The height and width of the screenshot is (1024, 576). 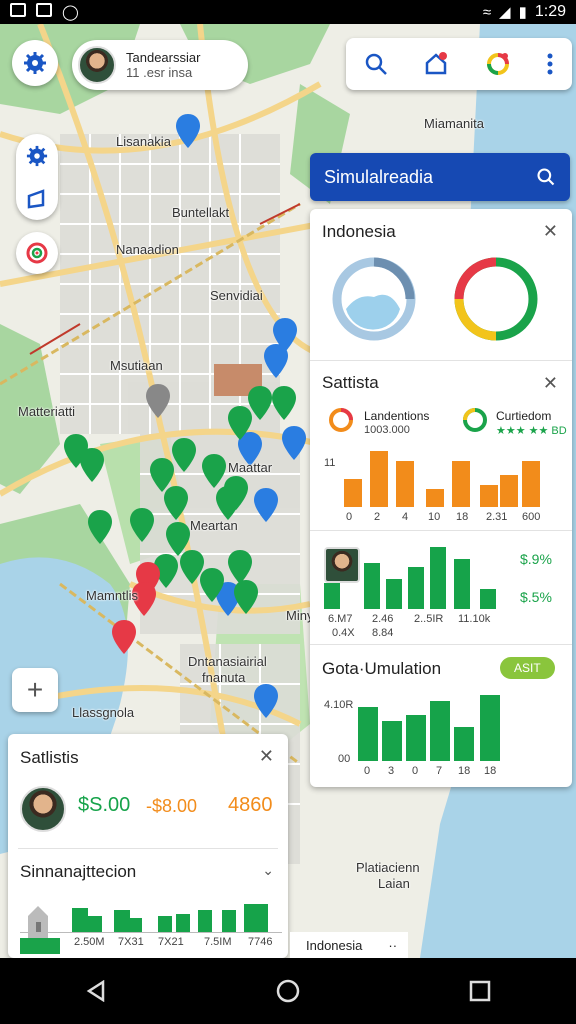 I want to click on map-label: Mamntlis, so click(x=112, y=595).